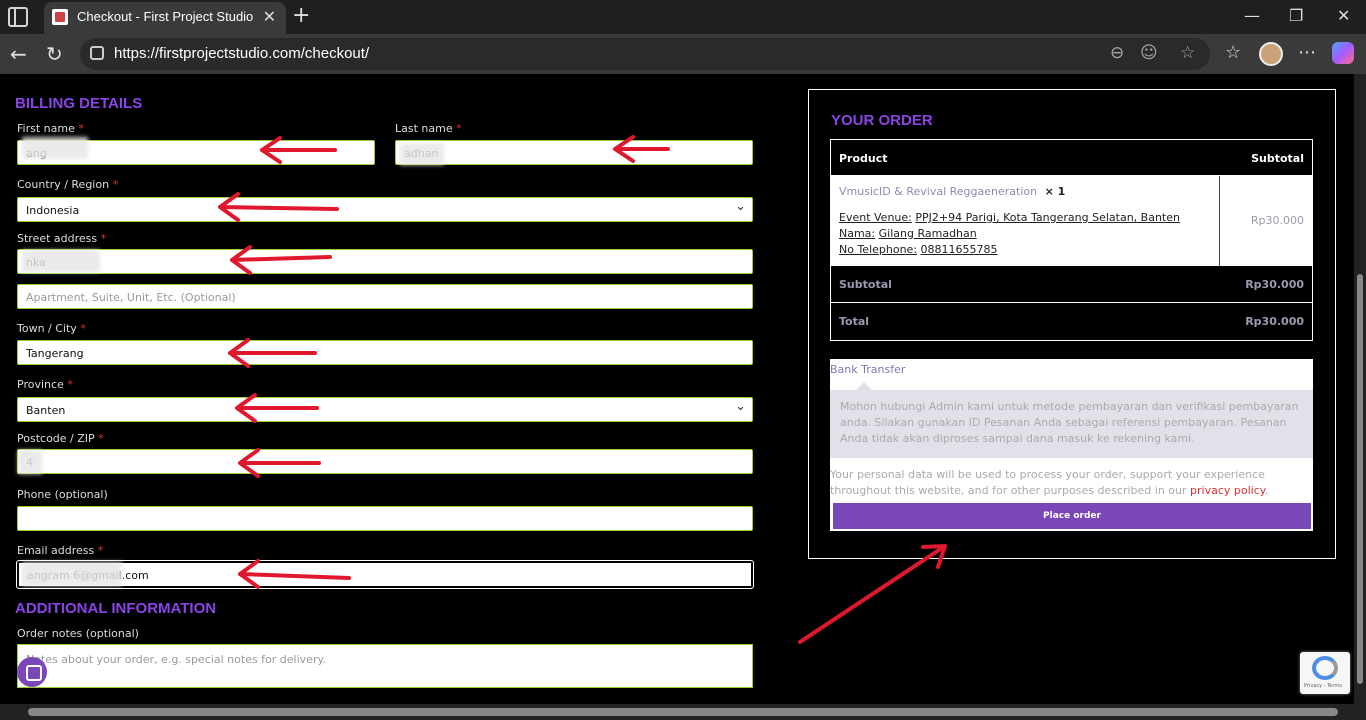 Image resolution: width=1366 pixels, height=720 pixels. I want to click on recaptcha-badge: Privacy - Terms, so click(1325, 673).